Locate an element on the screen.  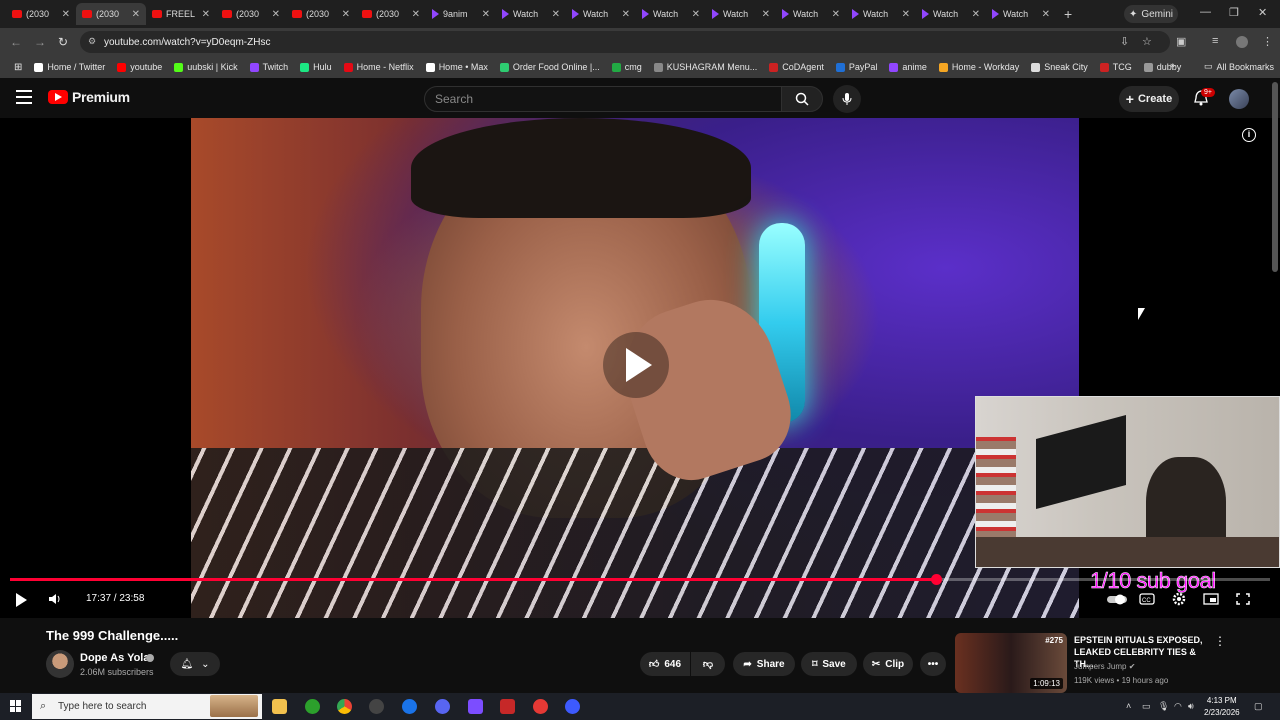
recommended-video-channel: Jumpers Jump ✔︎ is located at coordinates (1104, 666).